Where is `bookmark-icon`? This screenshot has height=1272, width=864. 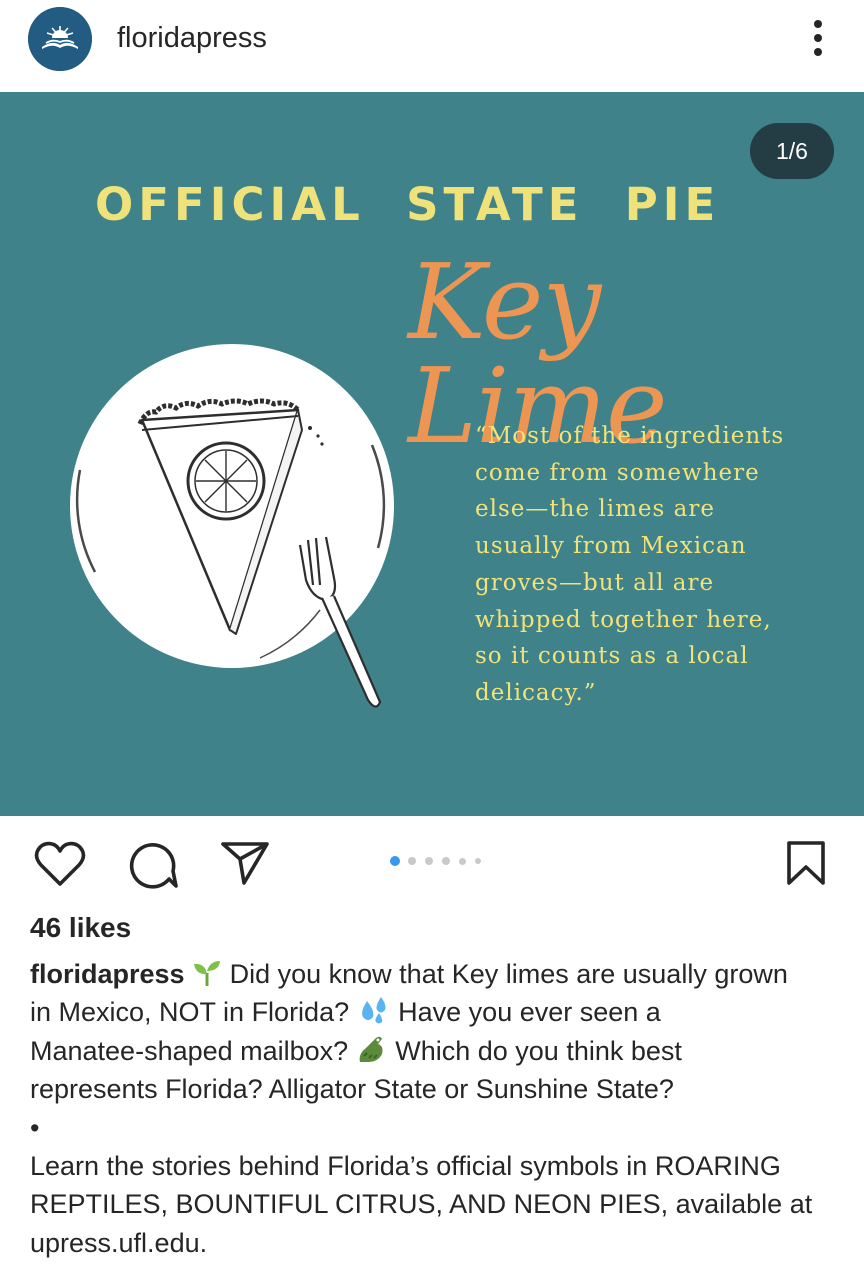
bookmark-icon is located at coordinates (806, 863).